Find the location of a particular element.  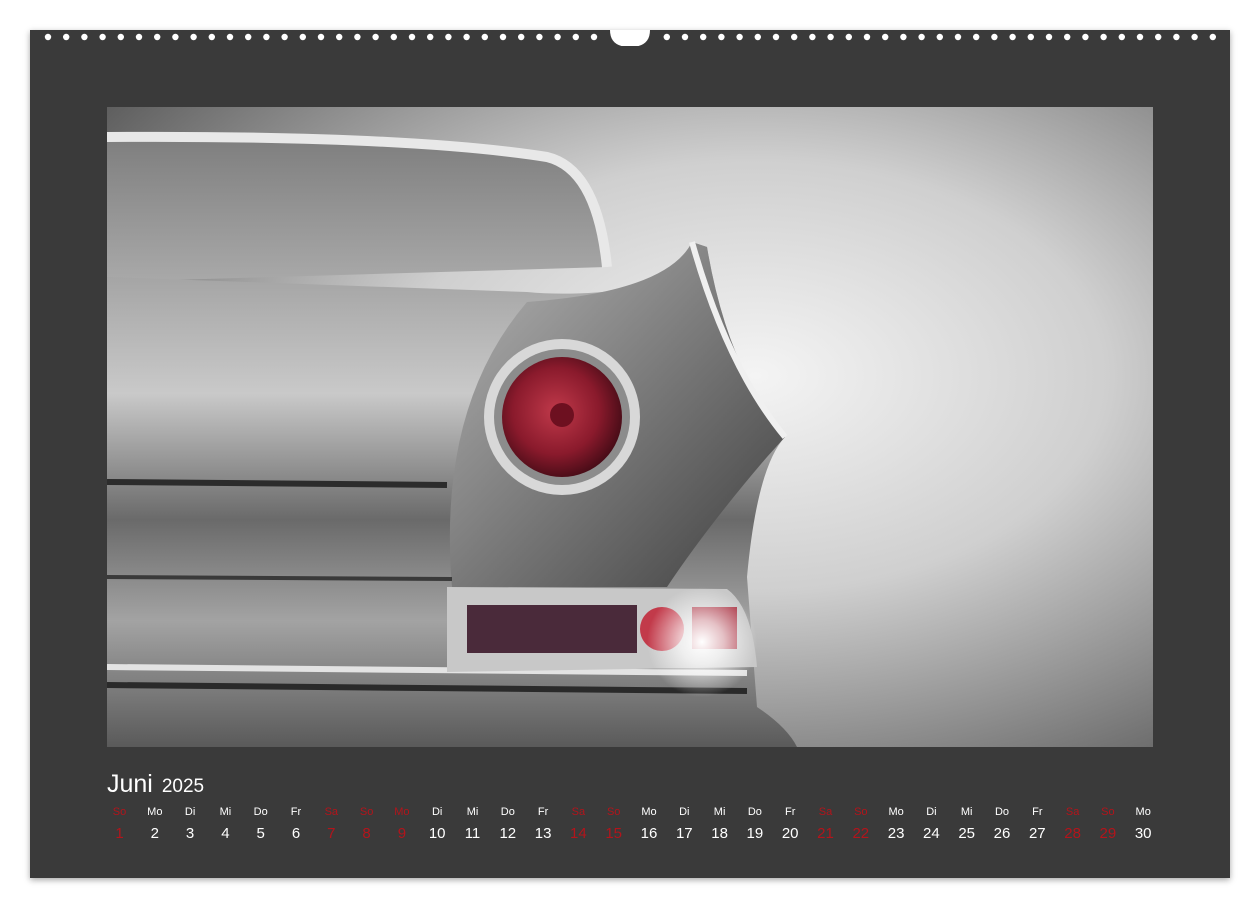

day-cell: Di 10 is located at coordinates (437, 824).